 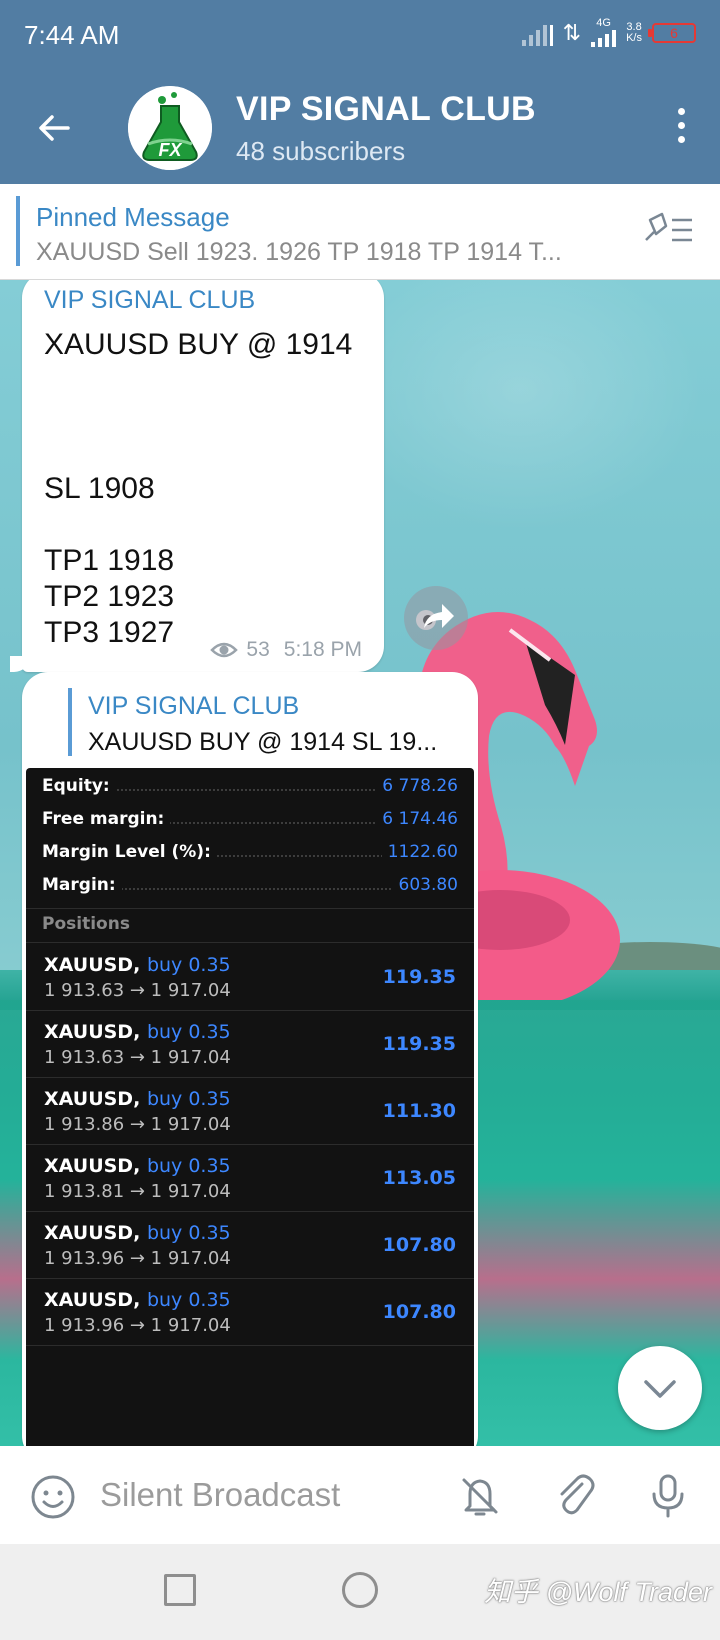 I want to click on more-vertical-icon, so click(x=681, y=128).